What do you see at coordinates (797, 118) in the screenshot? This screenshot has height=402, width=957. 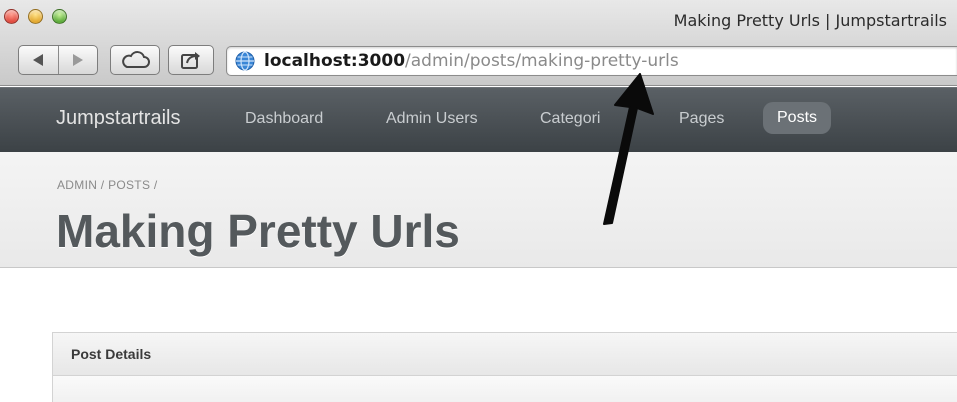 I see `nav-item-posts: Posts` at bounding box center [797, 118].